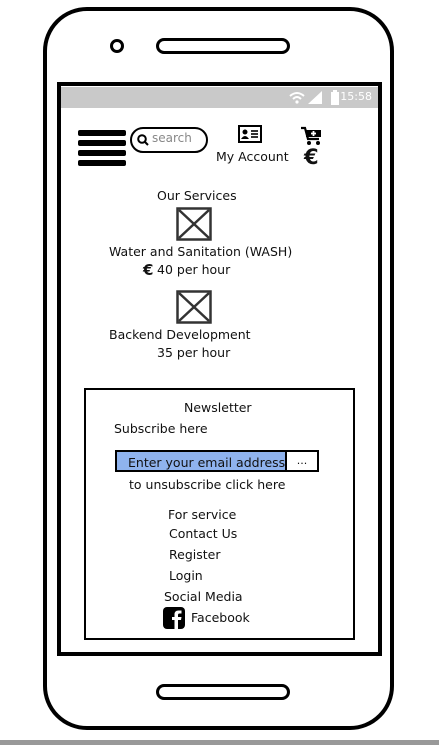 This screenshot has height=745, width=439. Describe the element at coordinates (143, 140) in the screenshot. I see `search-icon` at that location.